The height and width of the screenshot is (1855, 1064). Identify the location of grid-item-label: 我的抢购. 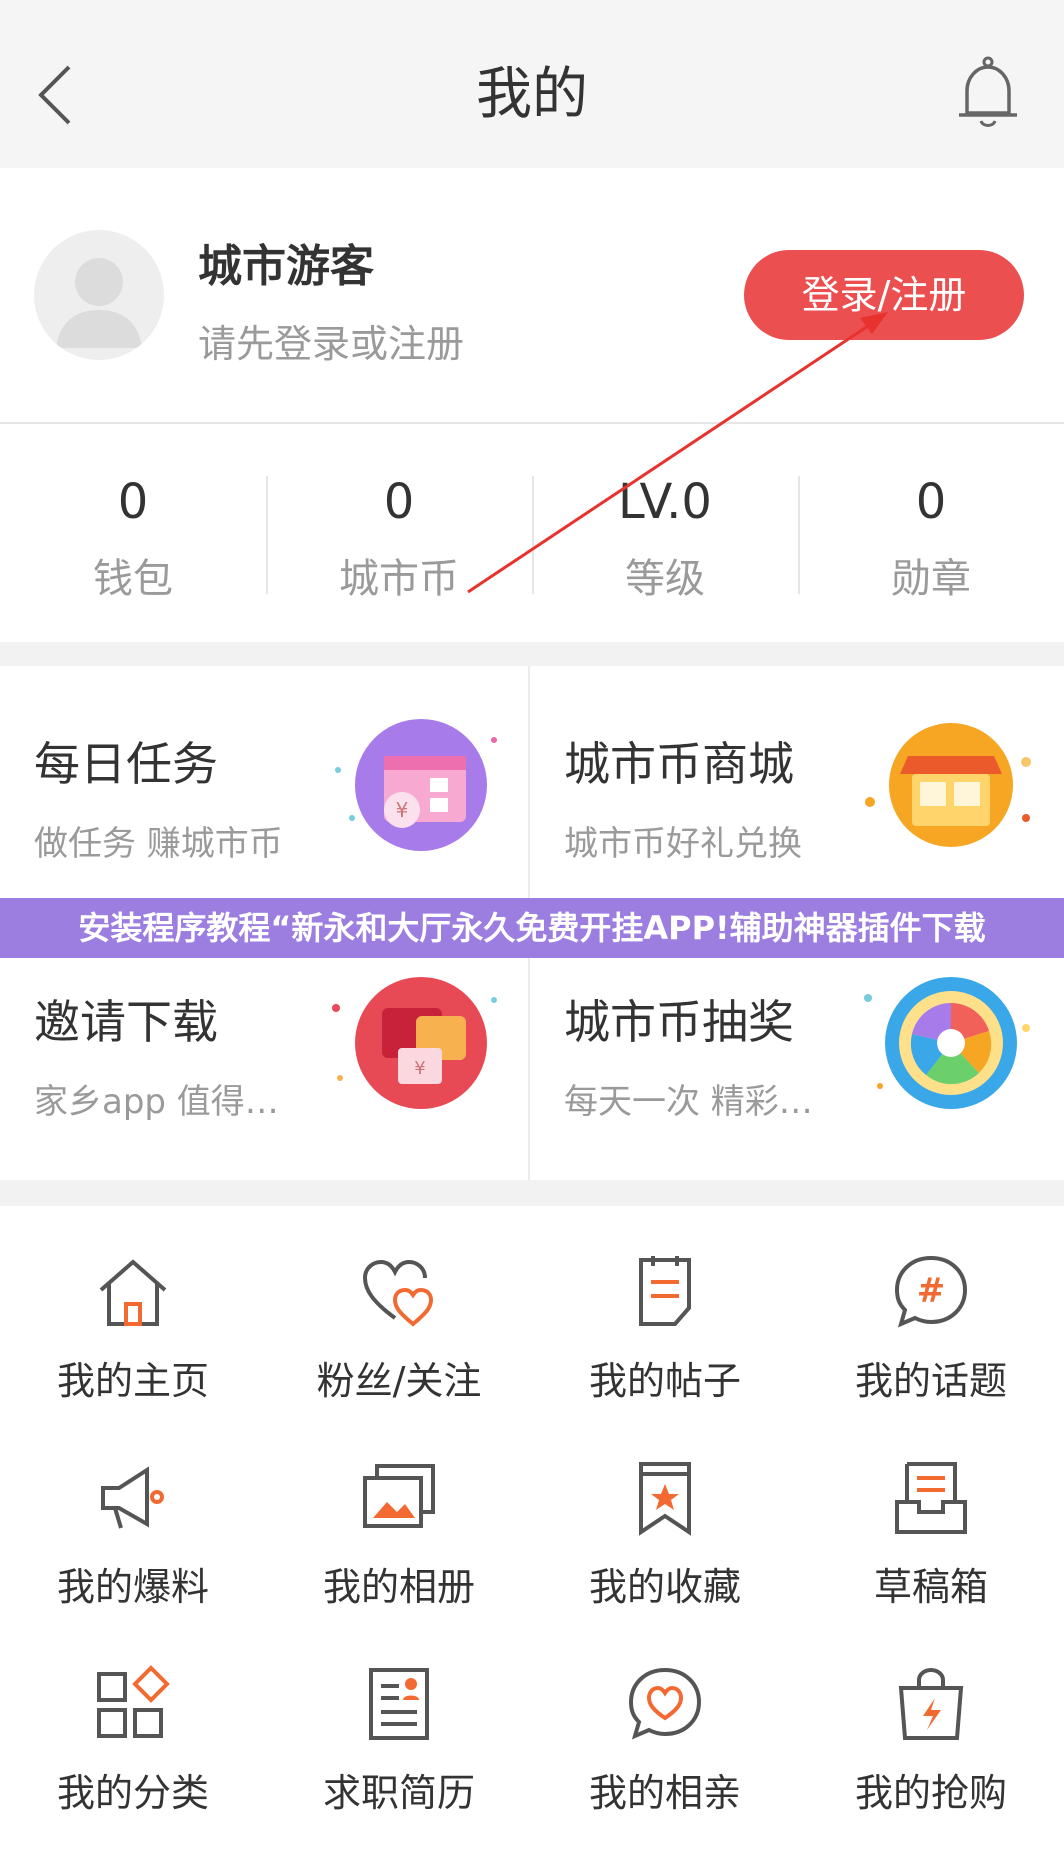
(930, 1793).